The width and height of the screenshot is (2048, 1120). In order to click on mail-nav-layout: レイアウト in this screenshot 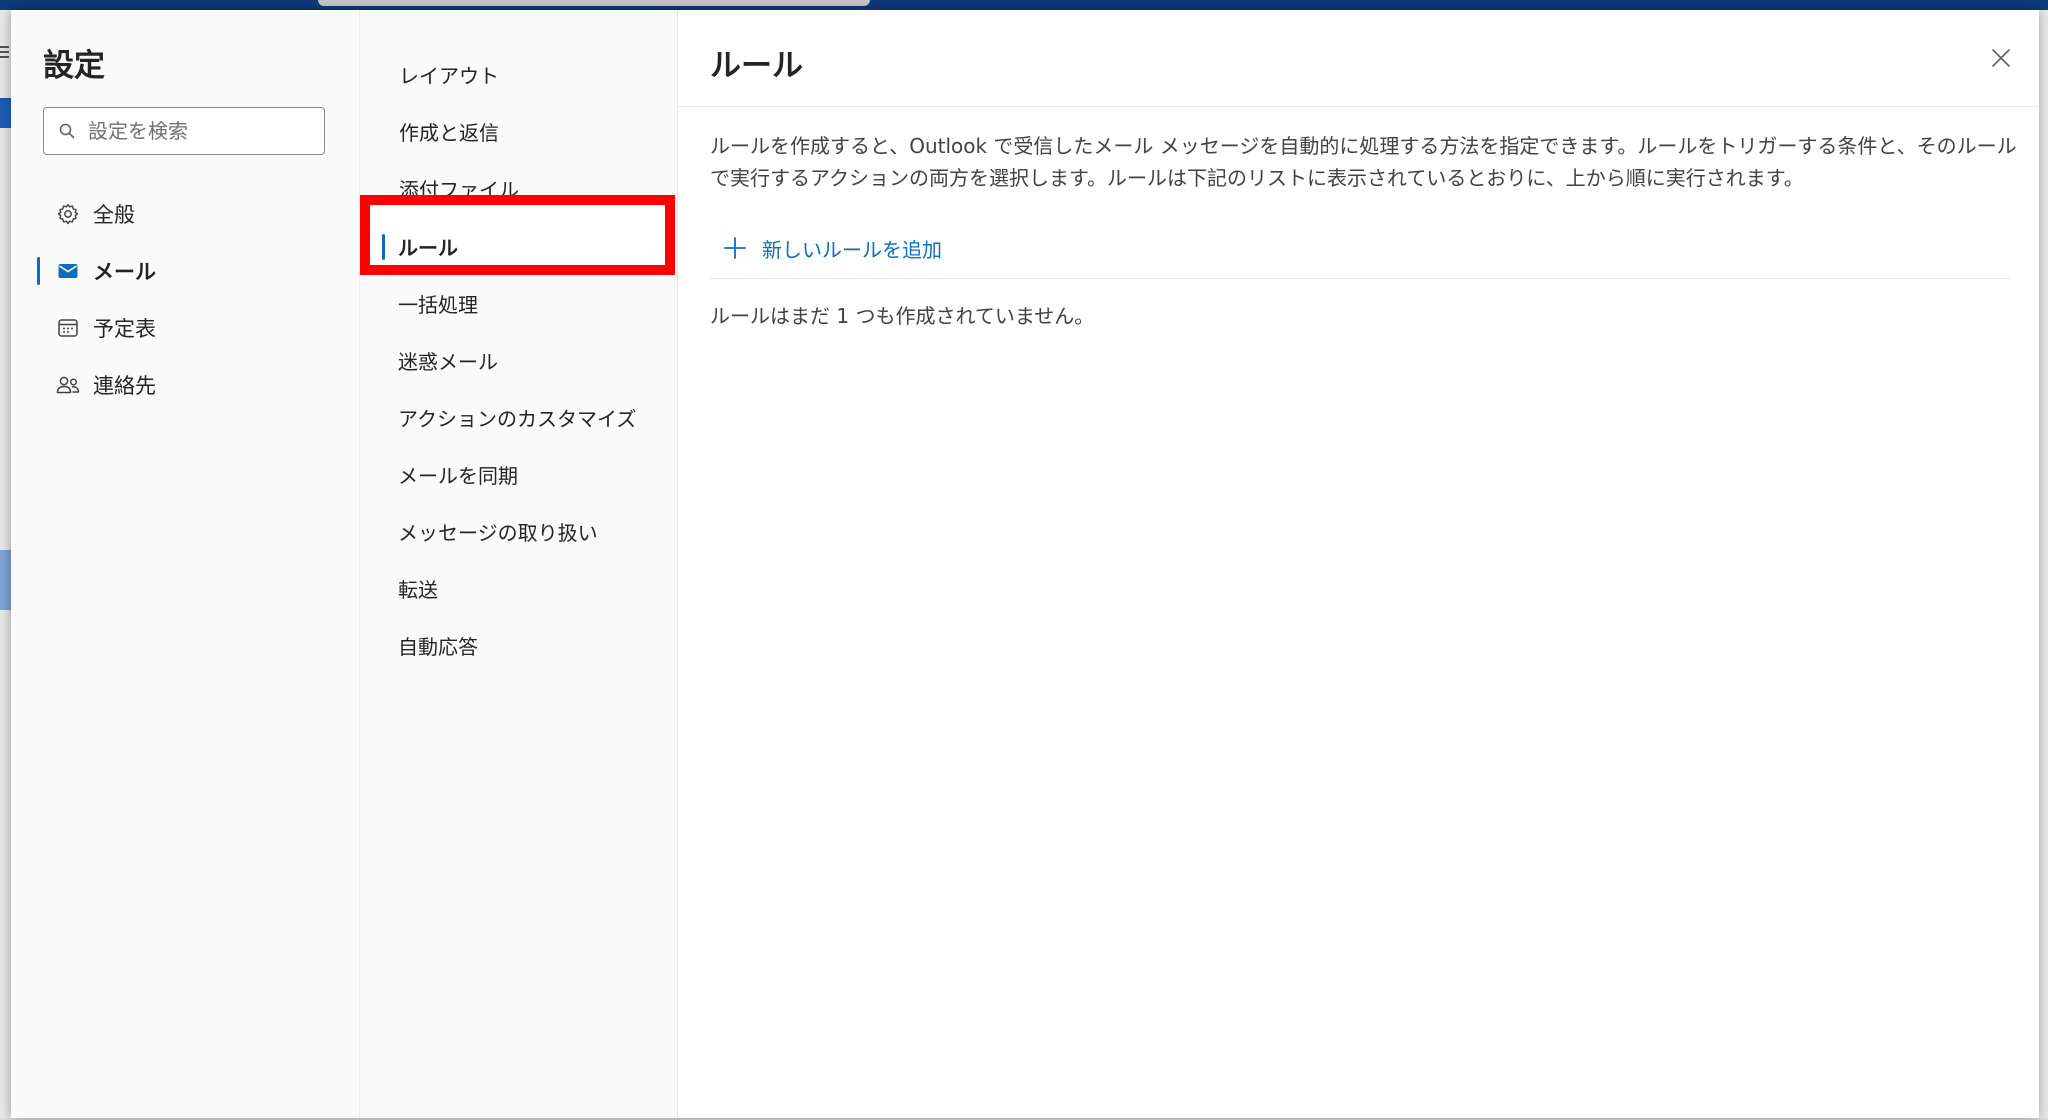, I will do `click(523, 74)`.